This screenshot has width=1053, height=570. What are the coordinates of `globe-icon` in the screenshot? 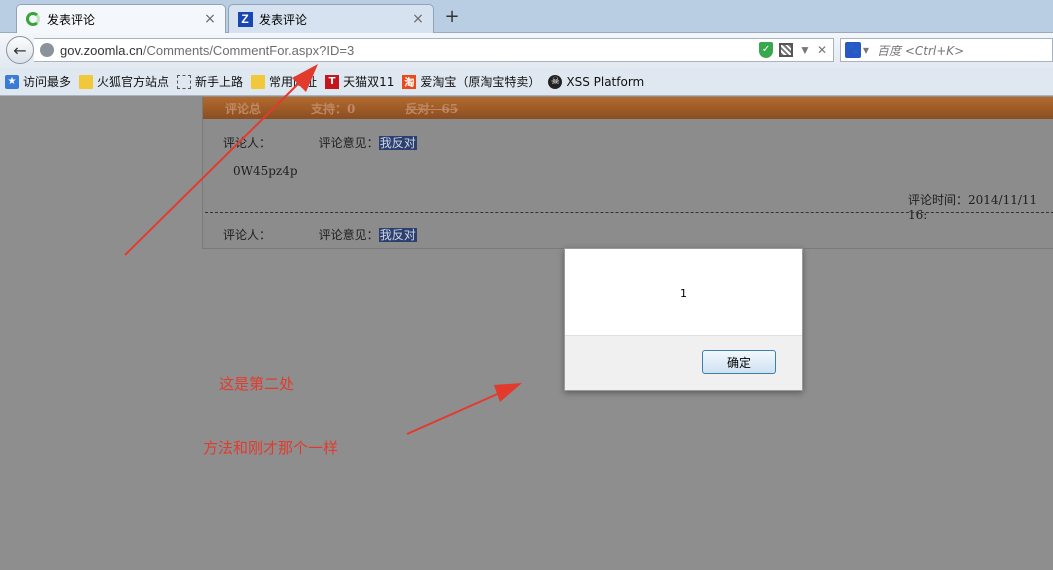 It's located at (47, 50).